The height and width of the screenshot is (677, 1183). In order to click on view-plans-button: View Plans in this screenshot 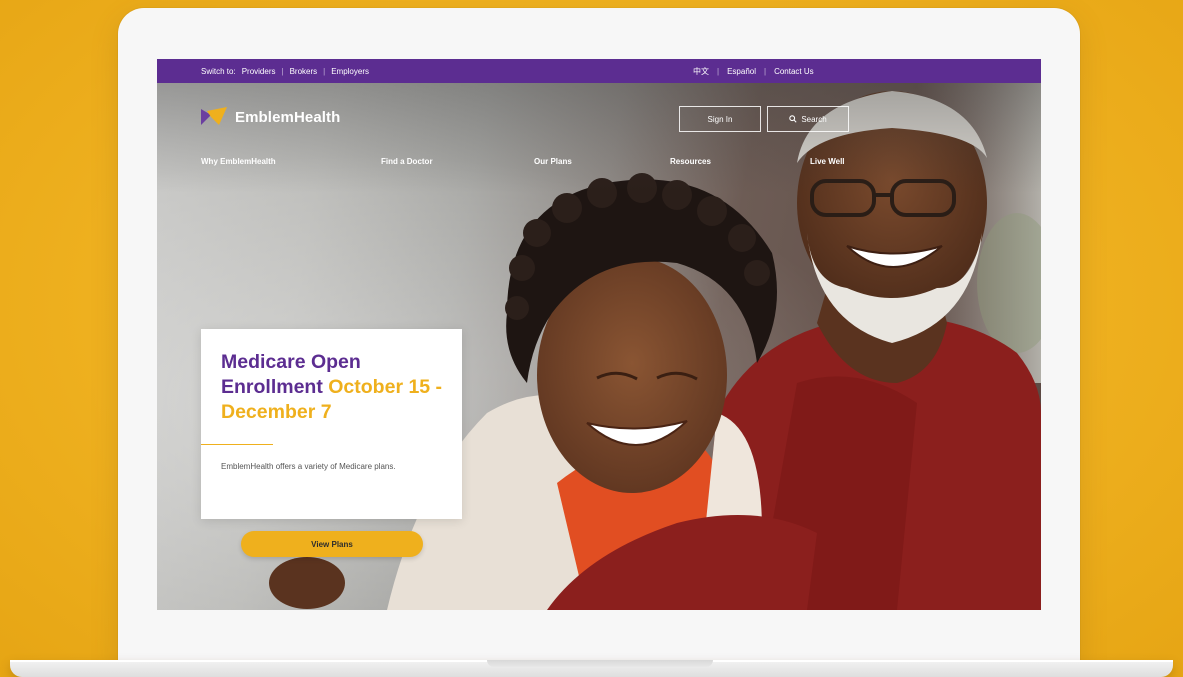, I will do `click(332, 544)`.